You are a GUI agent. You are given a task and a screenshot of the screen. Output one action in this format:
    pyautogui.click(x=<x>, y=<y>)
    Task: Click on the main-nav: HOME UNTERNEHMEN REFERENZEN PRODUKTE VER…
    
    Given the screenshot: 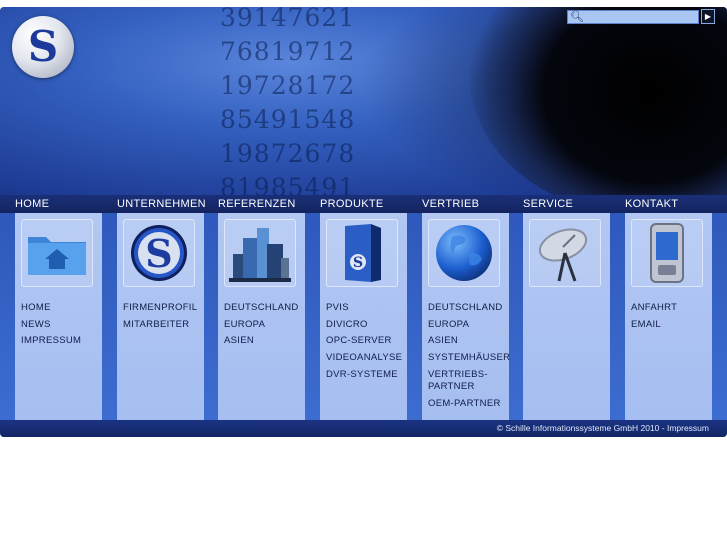 What is the action you would take?
    pyautogui.click(x=363, y=204)
    